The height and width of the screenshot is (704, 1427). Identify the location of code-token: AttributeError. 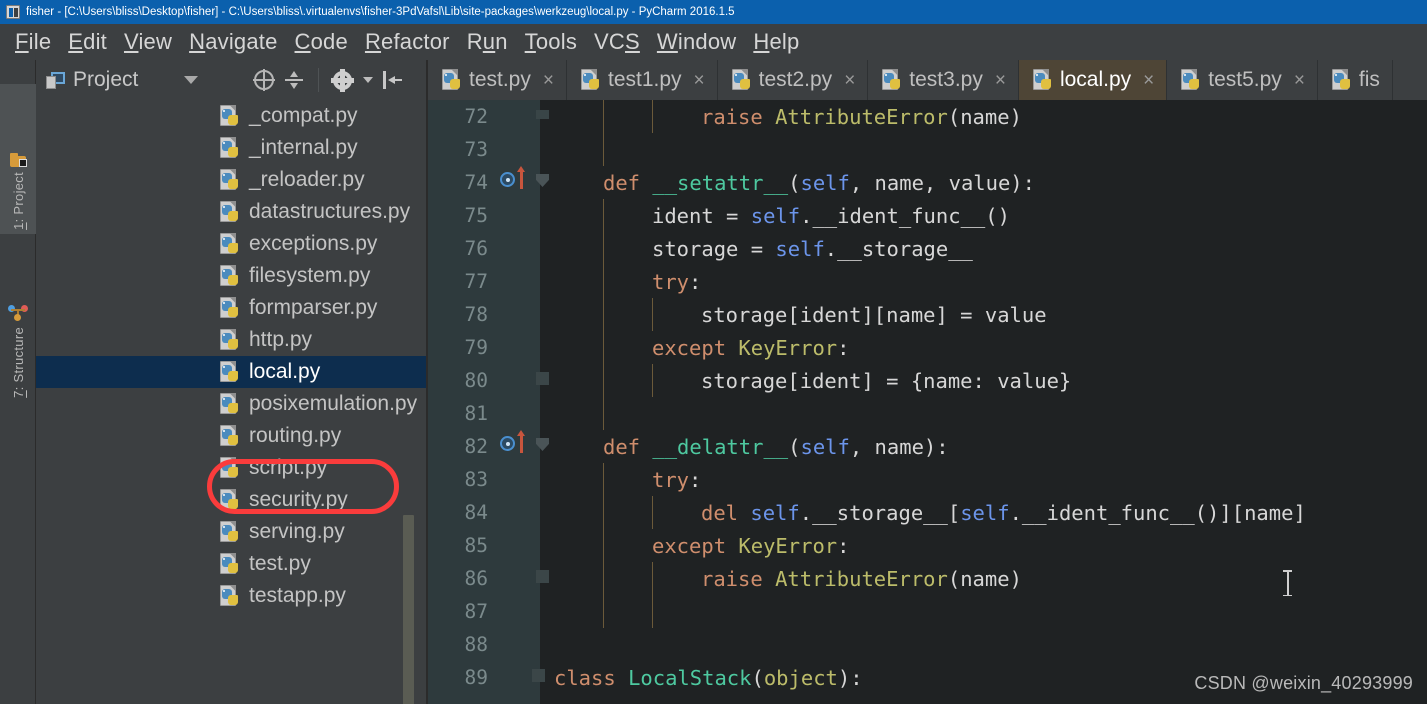
(861, 116).